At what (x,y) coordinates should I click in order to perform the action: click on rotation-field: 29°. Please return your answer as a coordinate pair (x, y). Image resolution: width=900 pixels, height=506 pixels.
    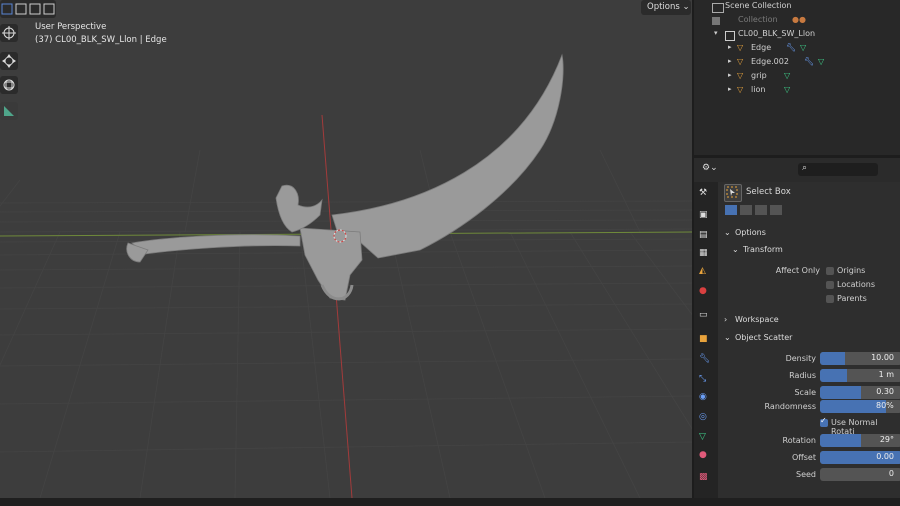
    Looking at the image, I should click on (860, 440).